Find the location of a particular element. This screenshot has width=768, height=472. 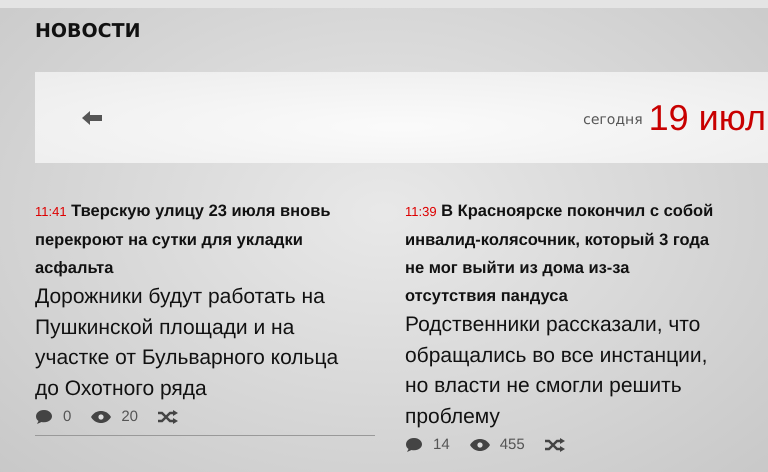

view-count: 455 is located at coordinates (512, 444).